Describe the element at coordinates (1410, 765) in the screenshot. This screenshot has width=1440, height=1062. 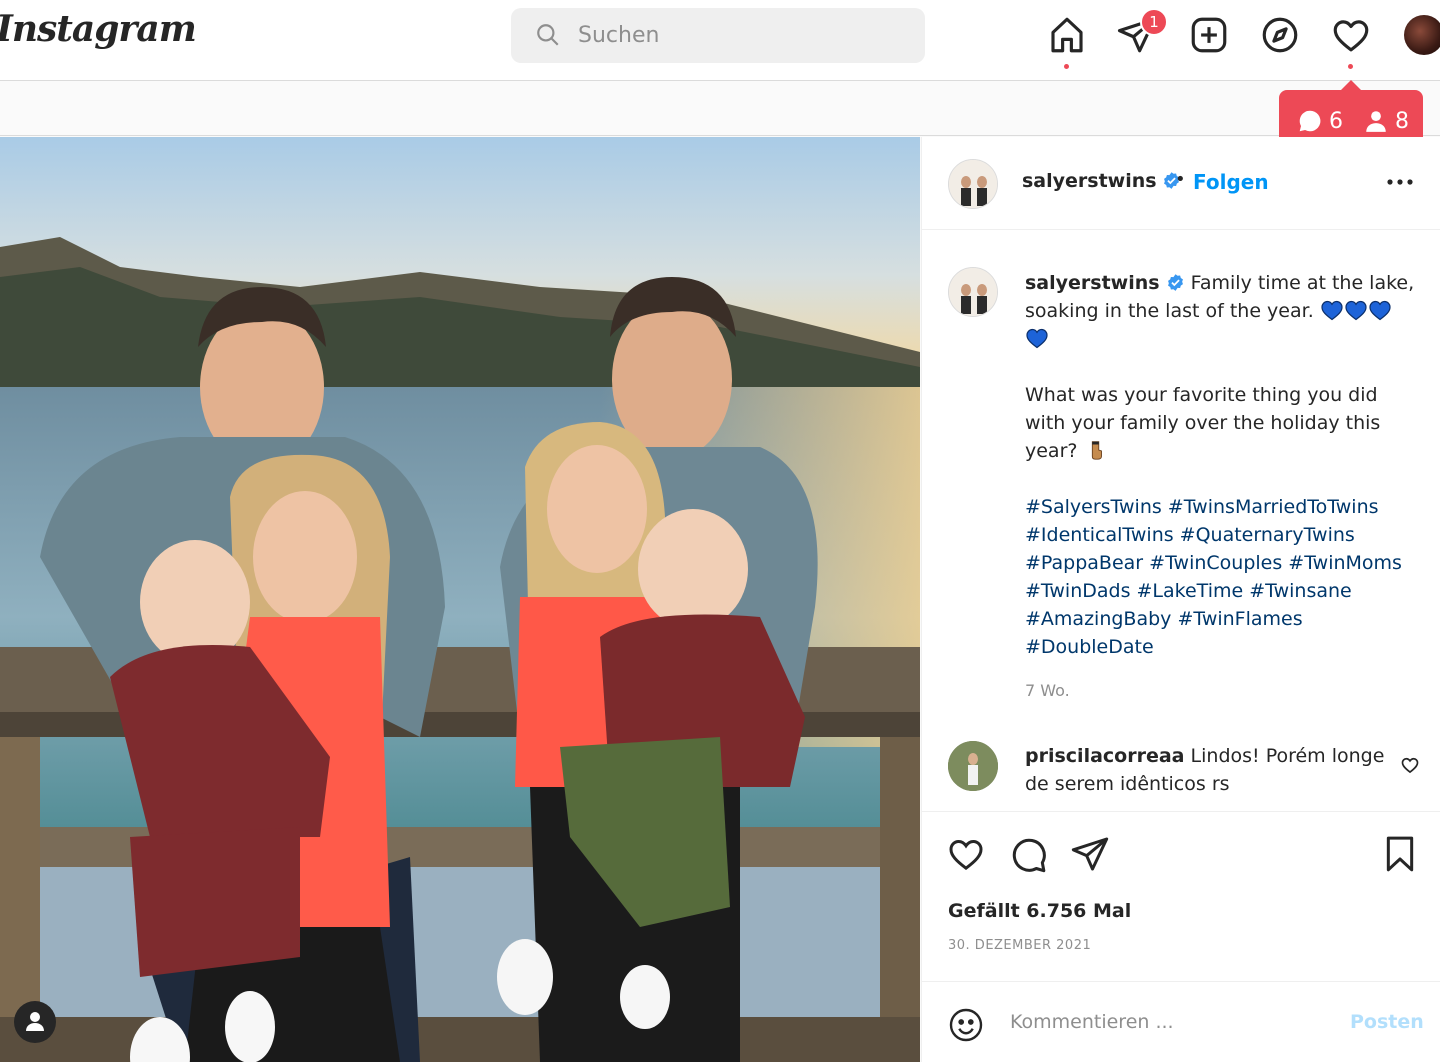
I see `comment-like-heart-icon` at that location.